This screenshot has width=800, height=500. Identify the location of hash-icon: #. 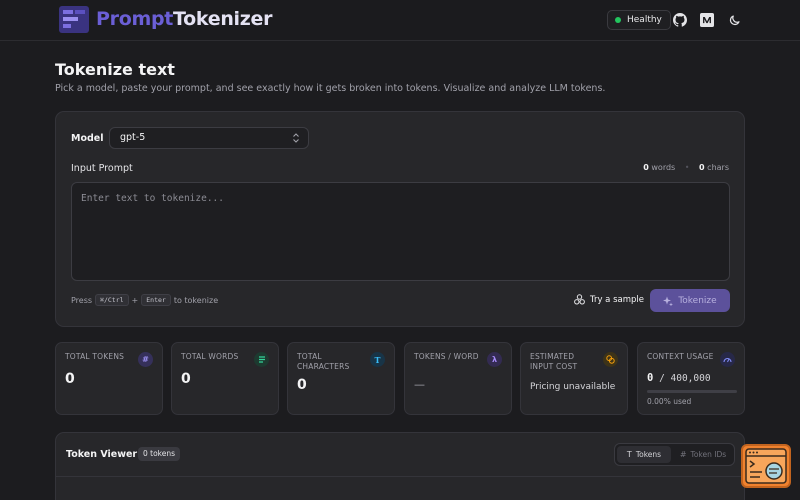
(145, 359).